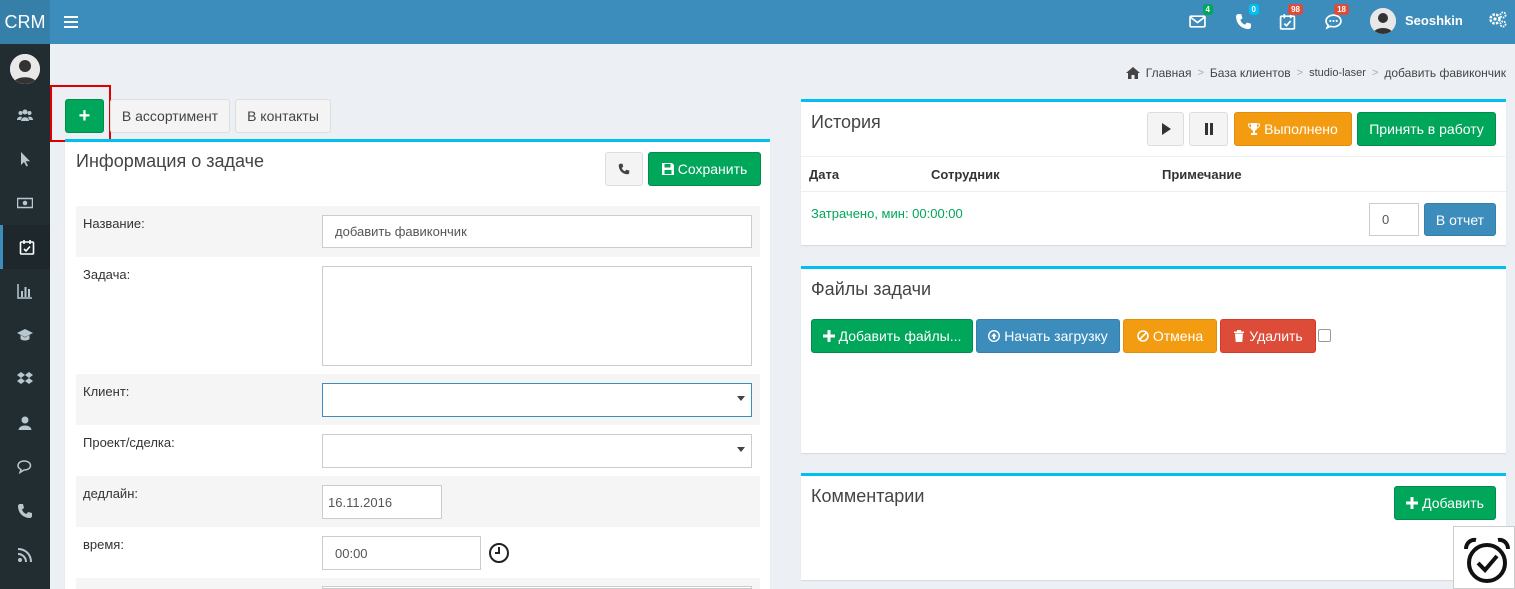 The height and width of the screenshot is (589, 1515). What do you see at coordinates (1143, 336) in the screenshot?
I see `ban-icon` at bounding box center [1143, 336].